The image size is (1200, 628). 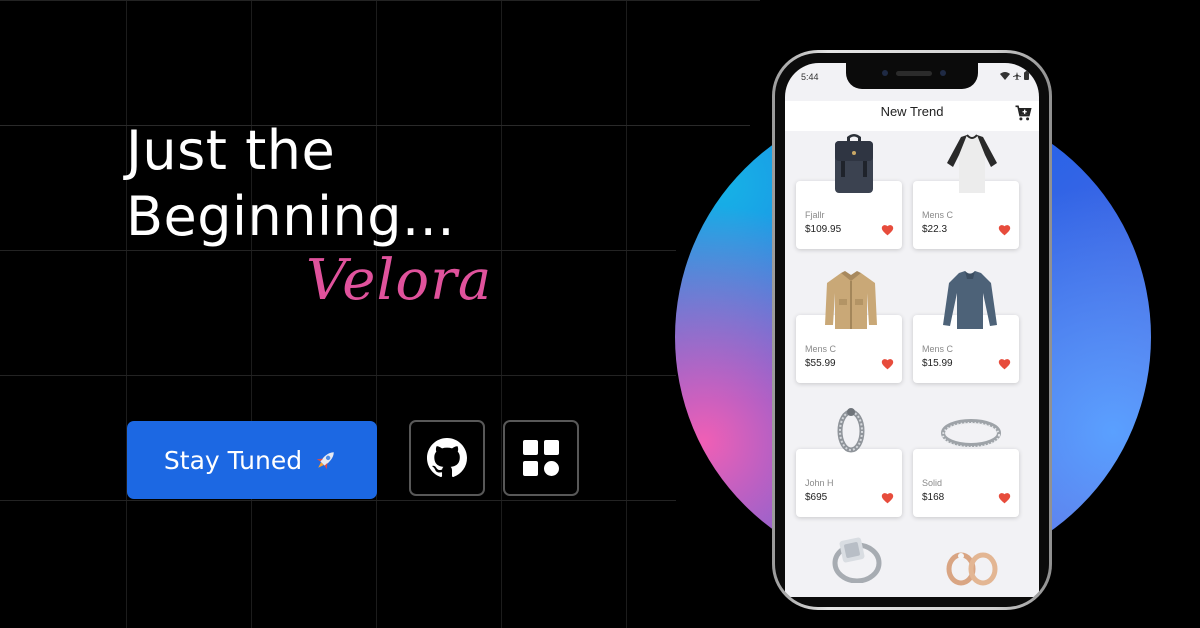 What do you see at coordinates (885, 73) in the screenshot?
I see `camera-icon` at bounding box center [885, 73].